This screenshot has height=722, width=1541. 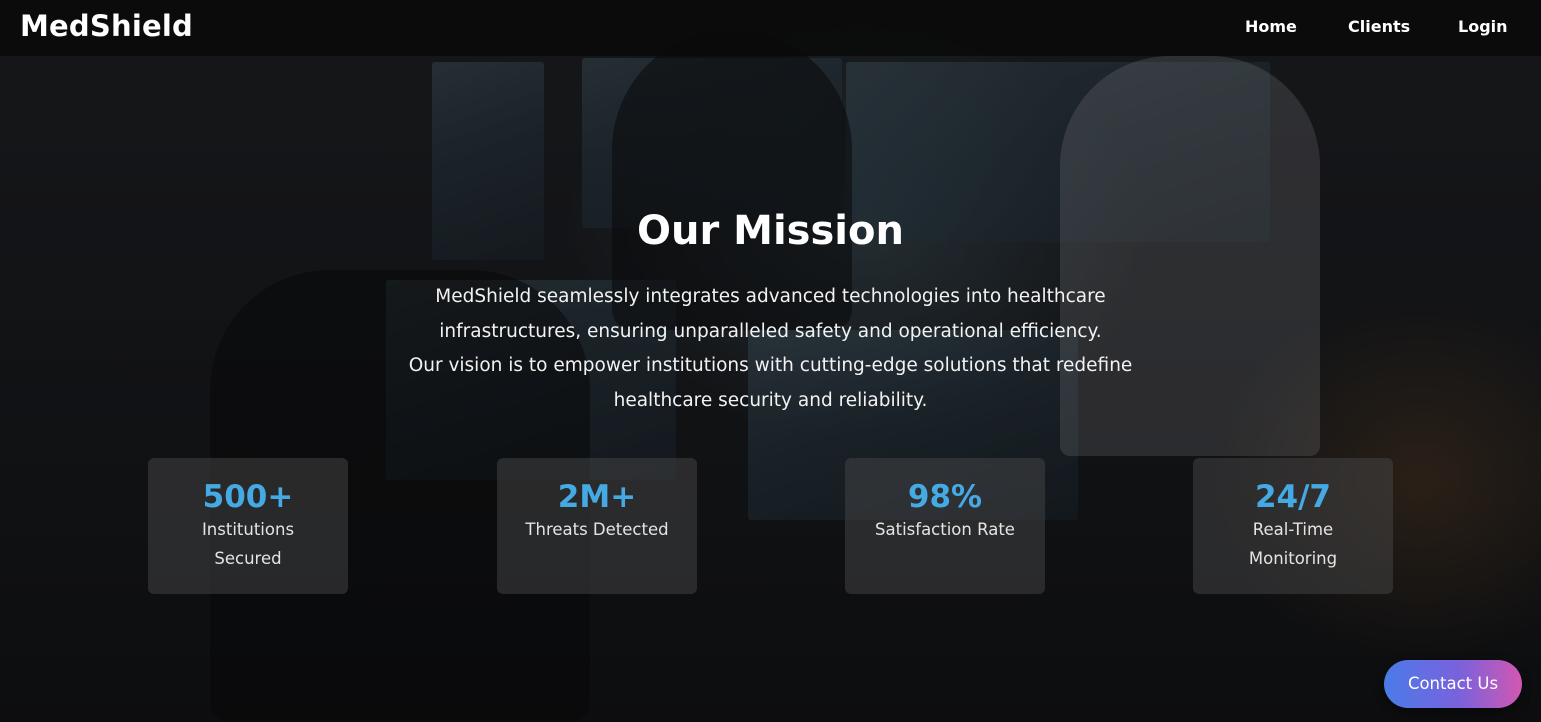 I want to click on stat-label: Institutions Secured, so click(x=248, y=544).